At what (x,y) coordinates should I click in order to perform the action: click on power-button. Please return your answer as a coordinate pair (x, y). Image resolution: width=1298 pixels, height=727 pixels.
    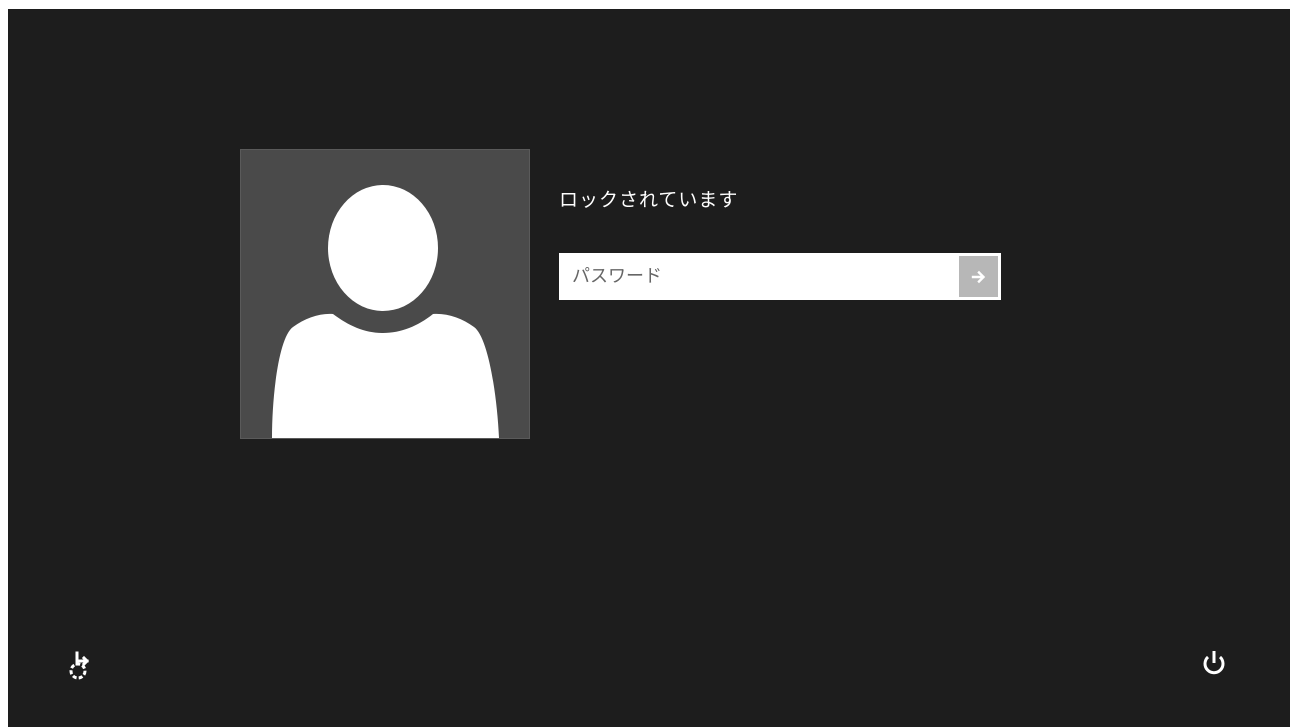
    Looking at the image, I should click on (1214, 663).